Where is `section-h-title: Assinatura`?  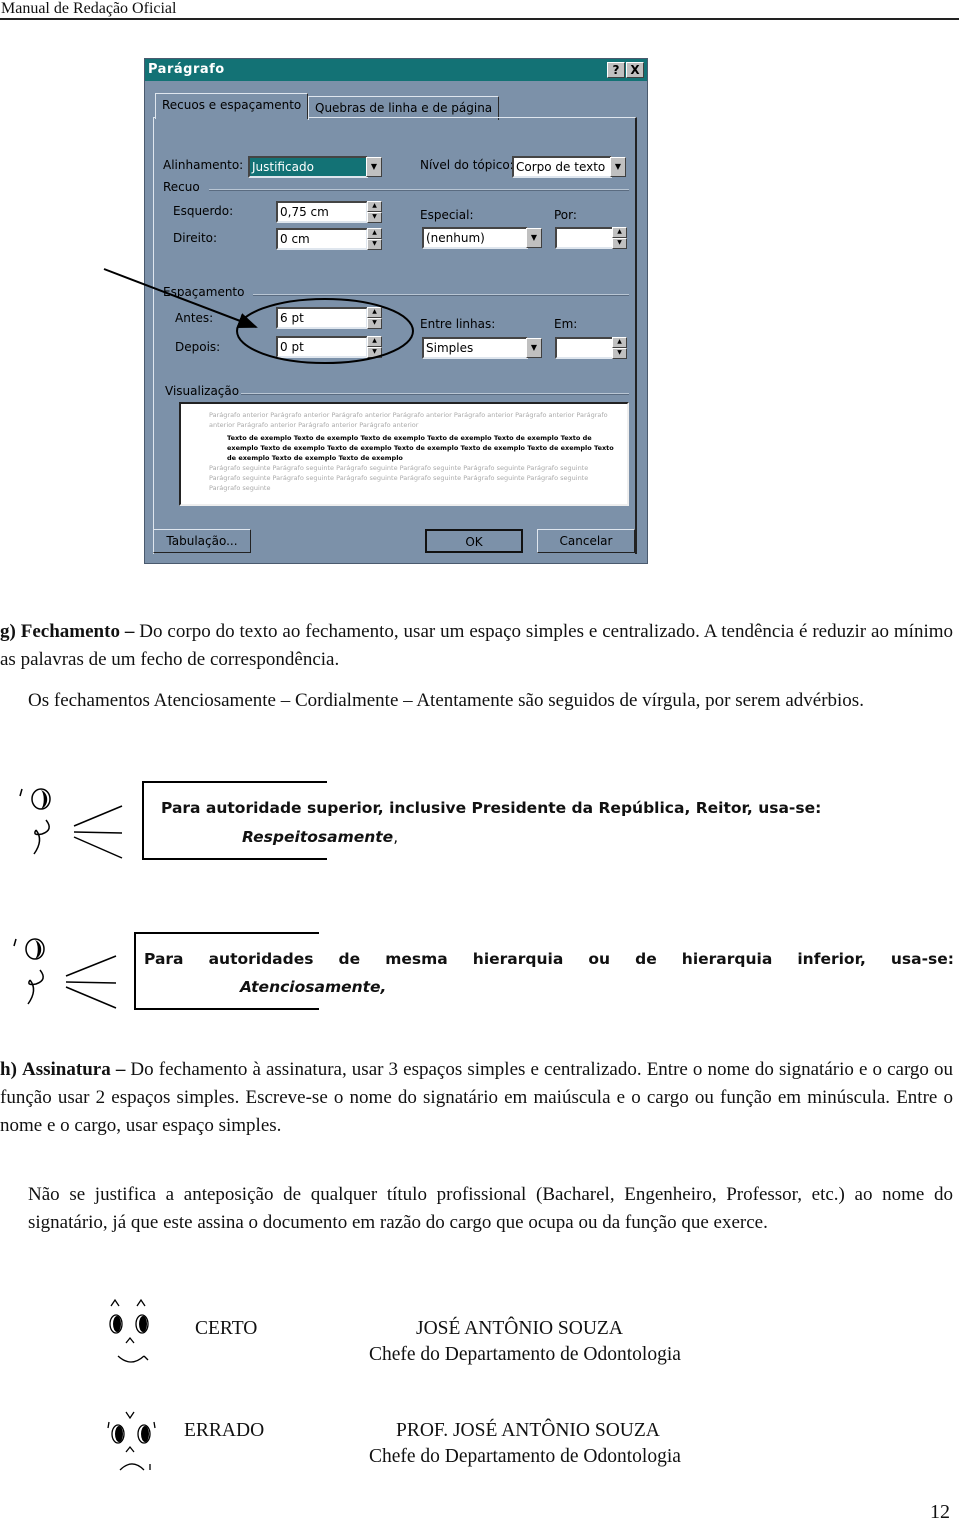 section-h-title: Assinatura is located at coordinates (66, 1069).